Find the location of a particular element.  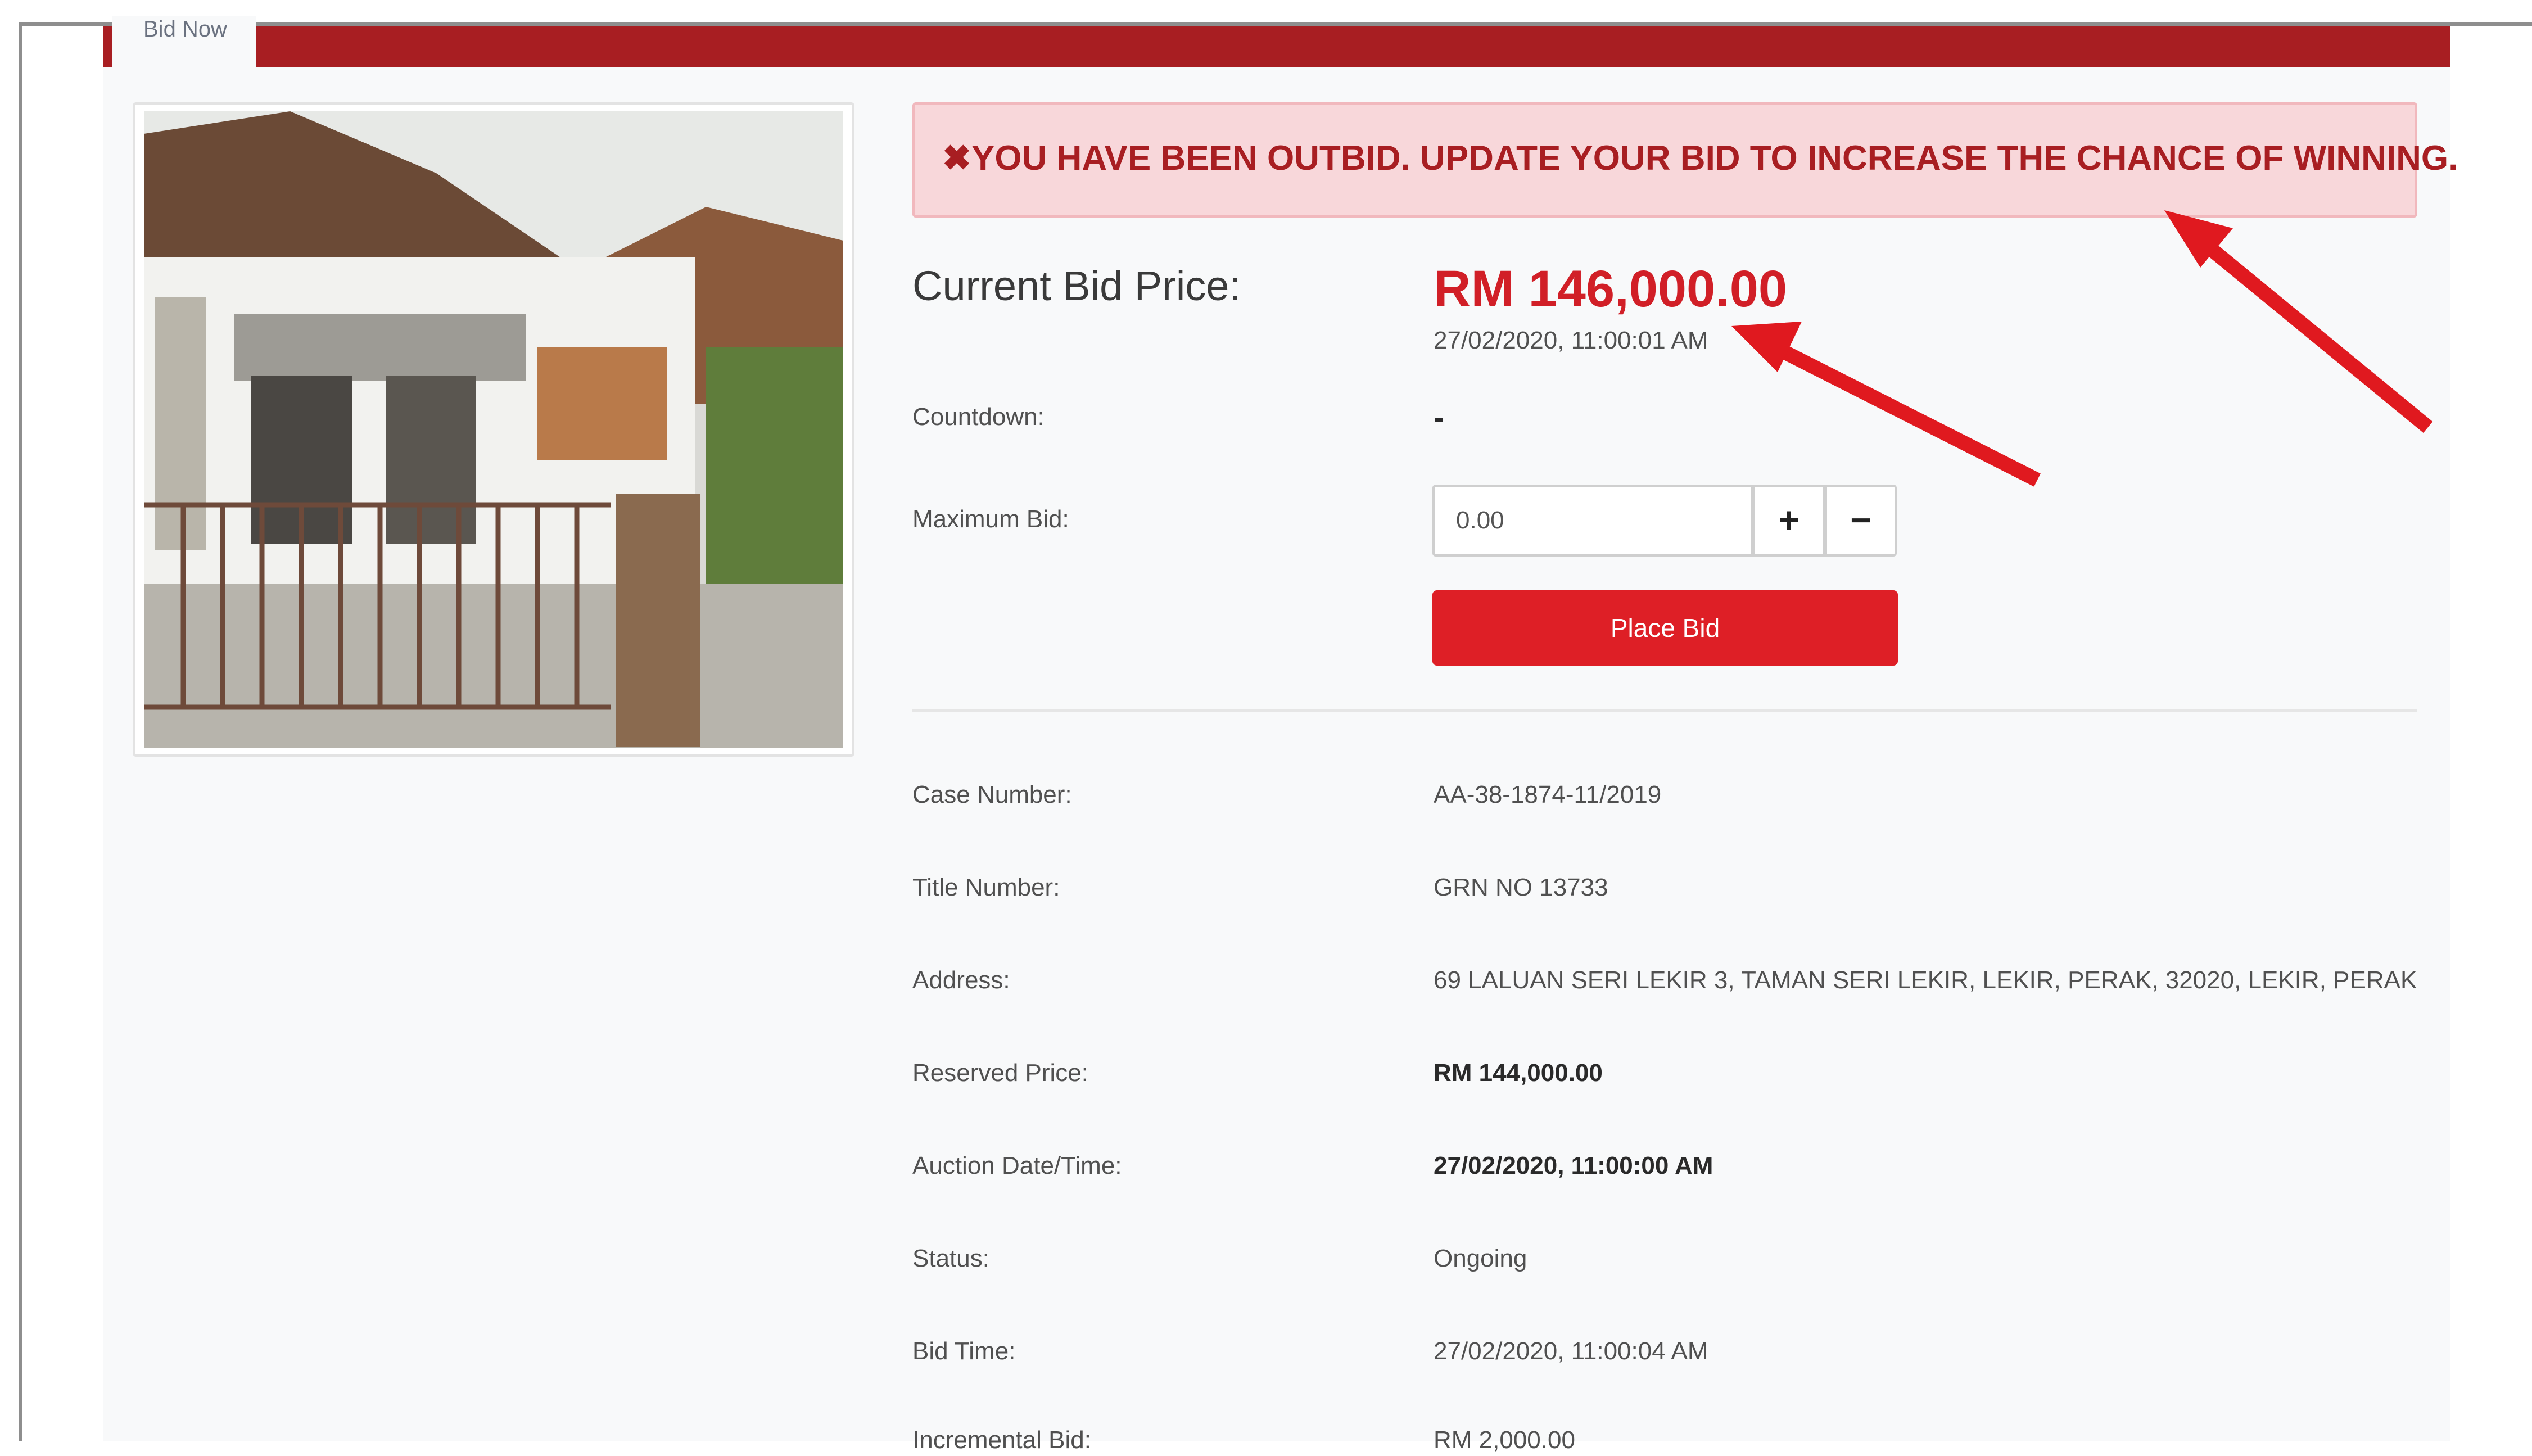

annotation-arrows is located at coordinates (2082, 348).